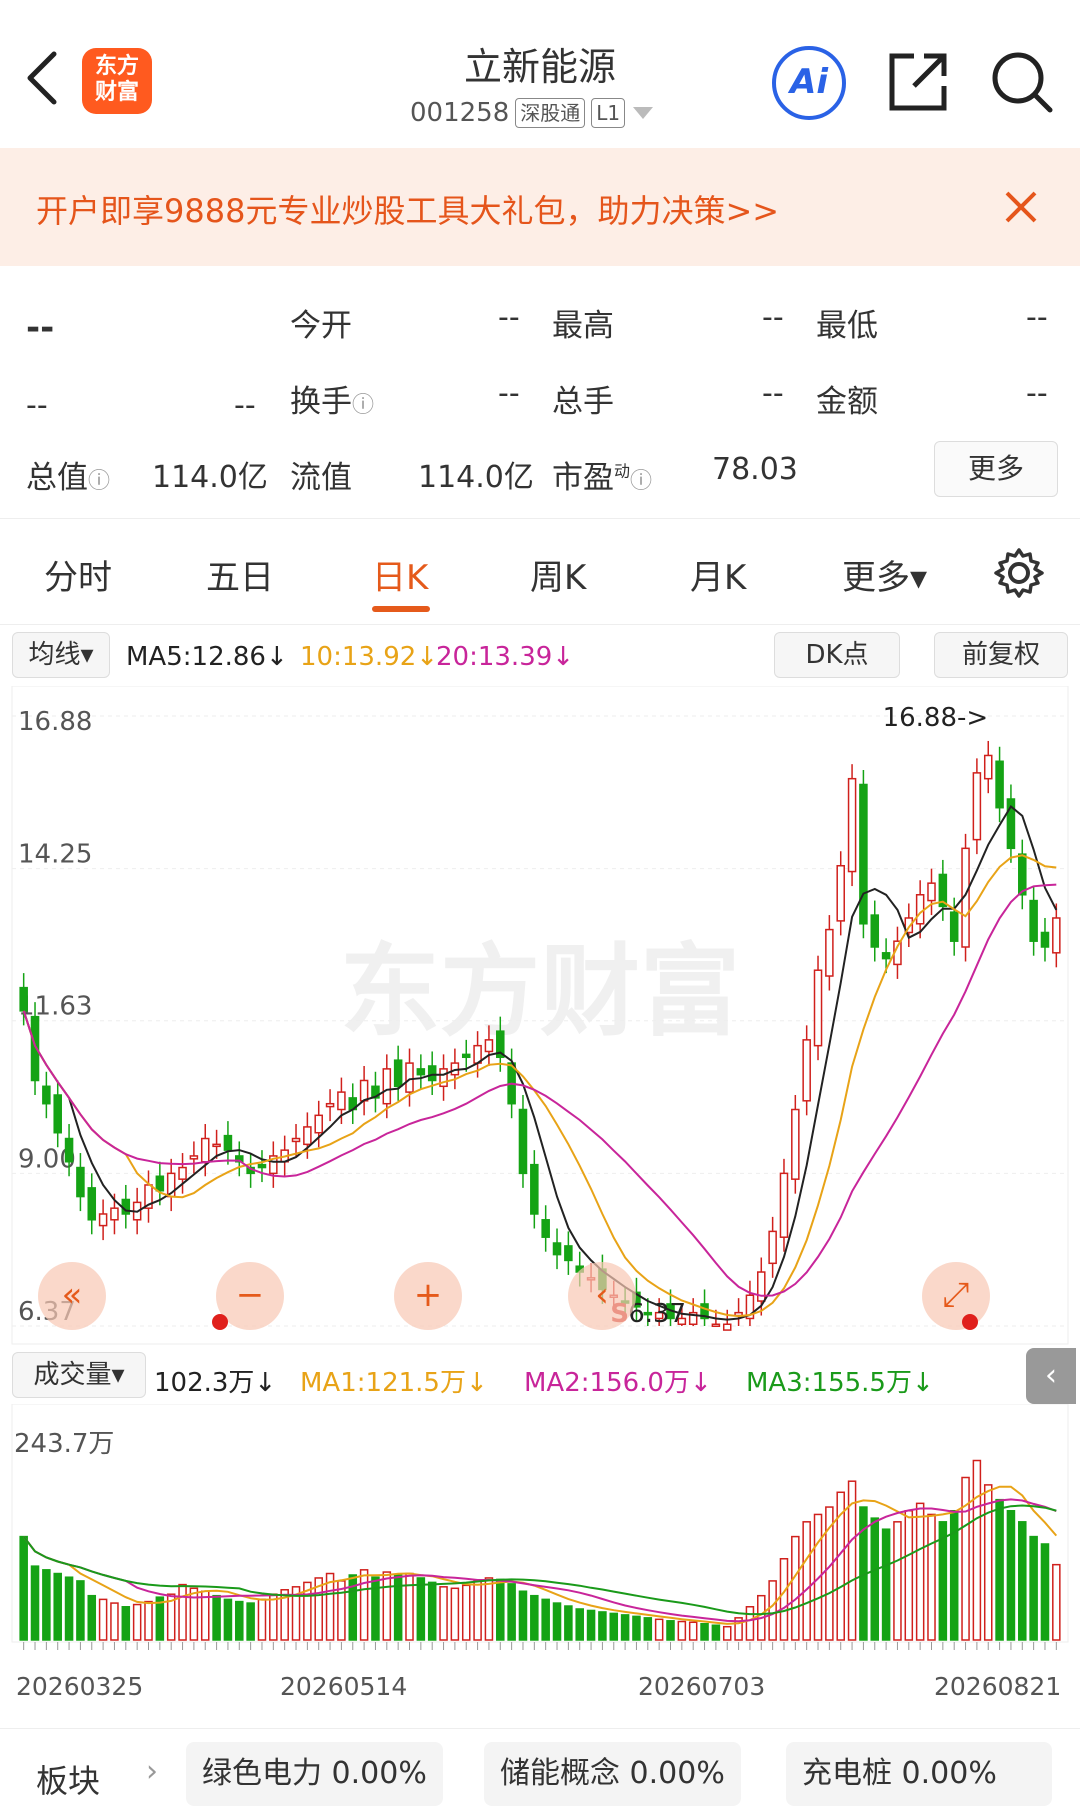 Image resolution: width=1080 pixels, height=1819 pixels. What do you see at coordinates (314, 1774) in the screenshot?
I see `sector-chip: 绿色电力 0.00%` at bounding box center [314, 1774].